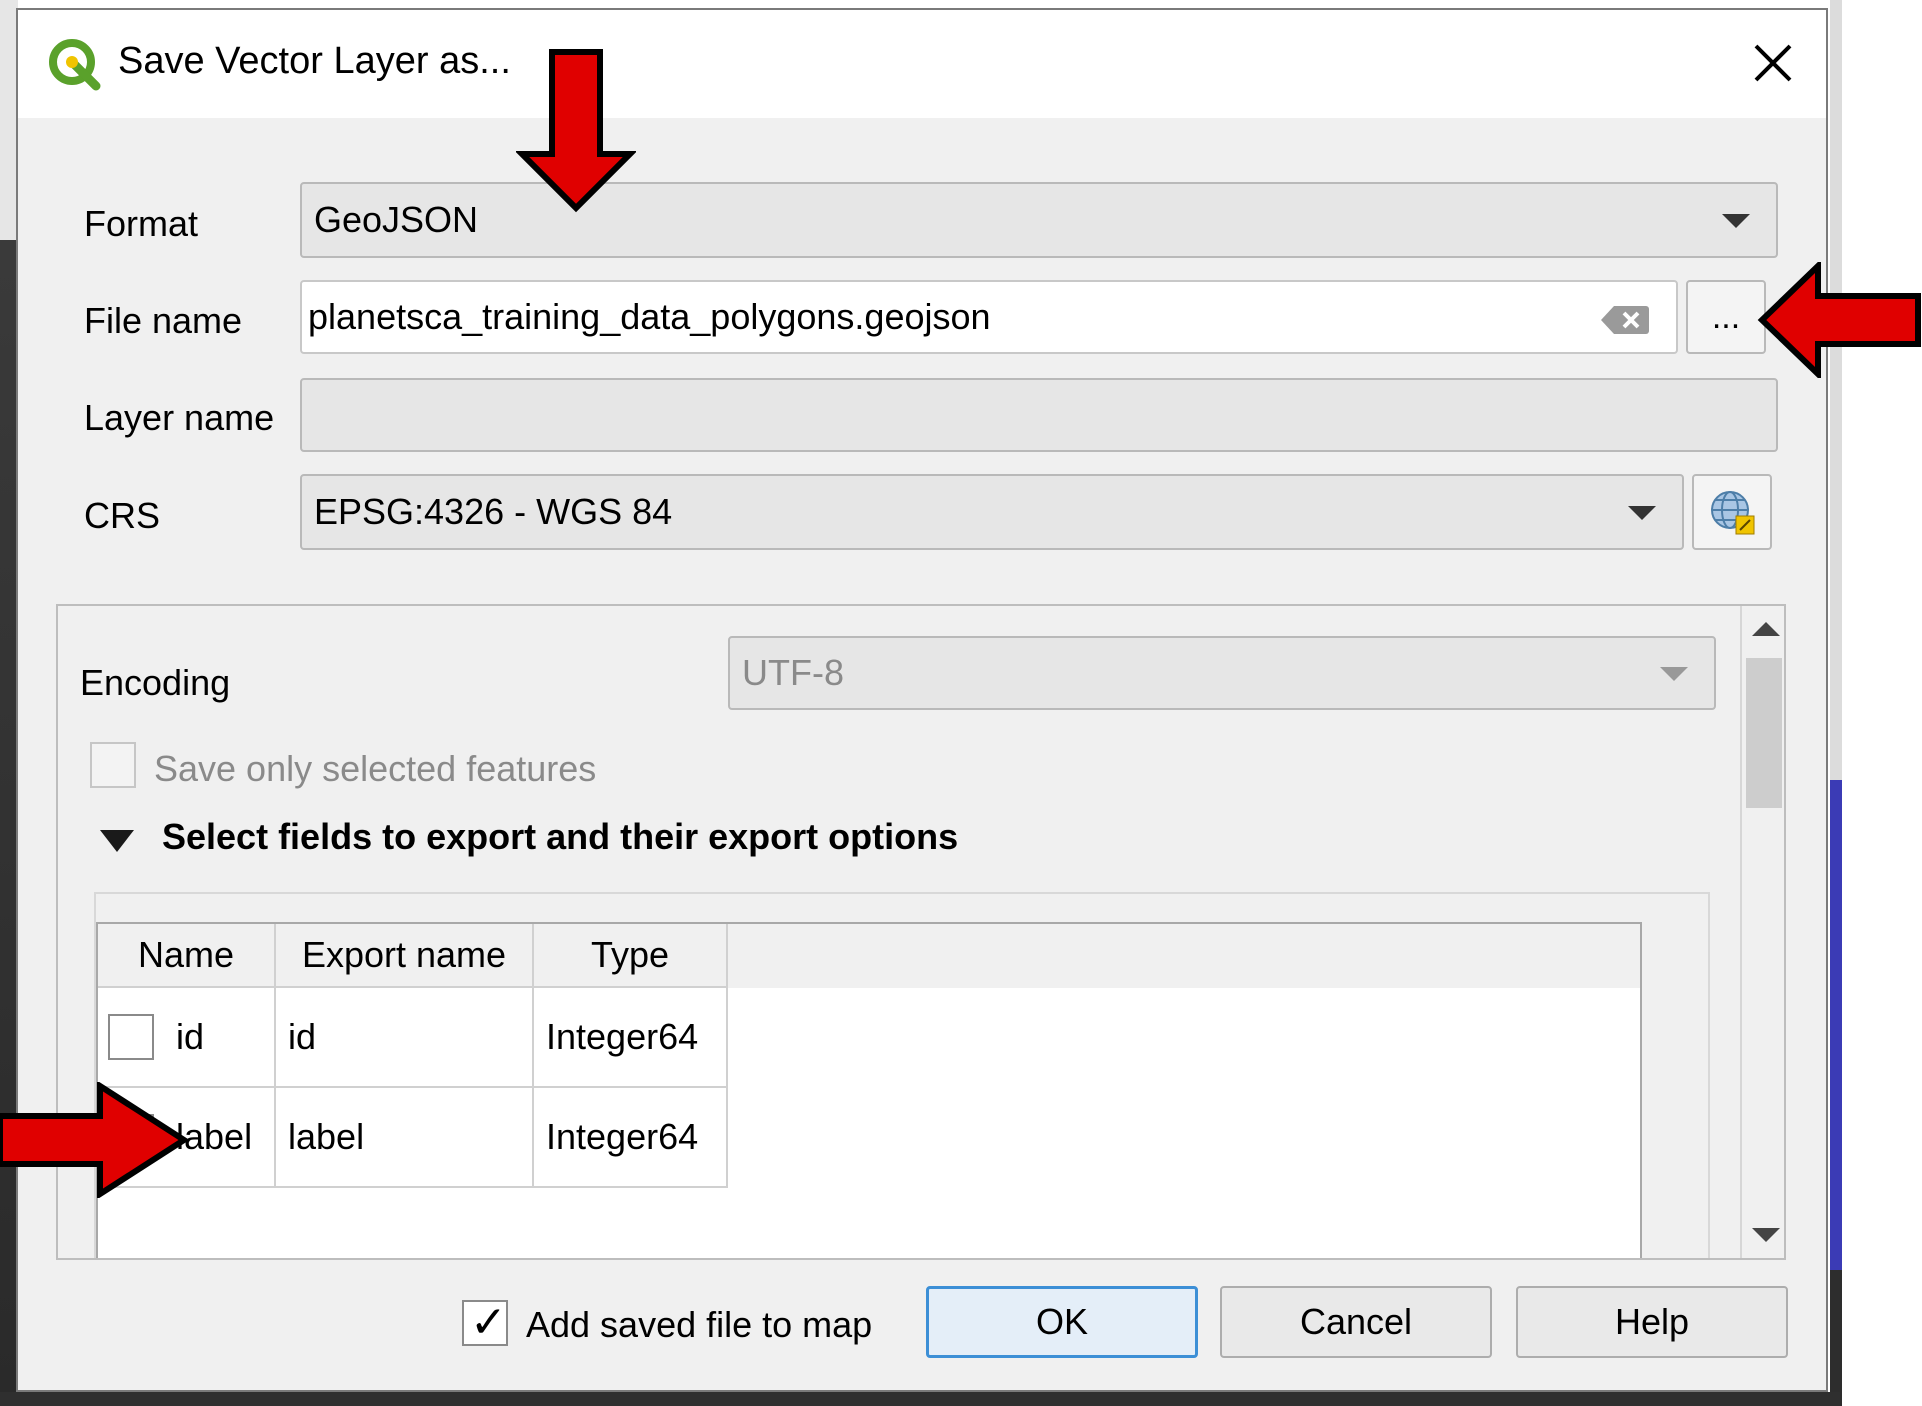 The width and height of the screenshot is (1922, 1406). What do you see at coordinates (131, 1037) in the screenshot?
I see `row-checkbox-id` at bounding box center [131, 1037].